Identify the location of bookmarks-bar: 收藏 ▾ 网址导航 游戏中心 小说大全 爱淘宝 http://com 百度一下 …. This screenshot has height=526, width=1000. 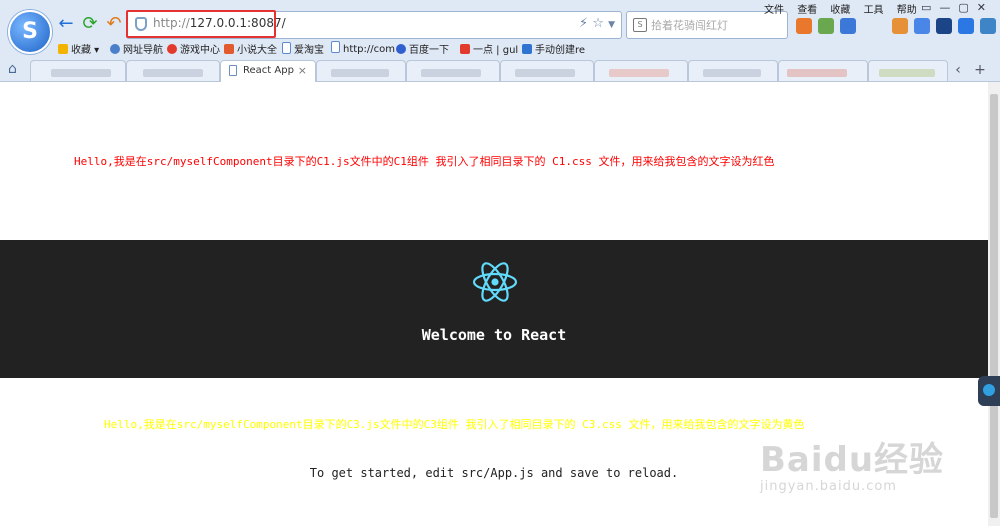
(500, 48).